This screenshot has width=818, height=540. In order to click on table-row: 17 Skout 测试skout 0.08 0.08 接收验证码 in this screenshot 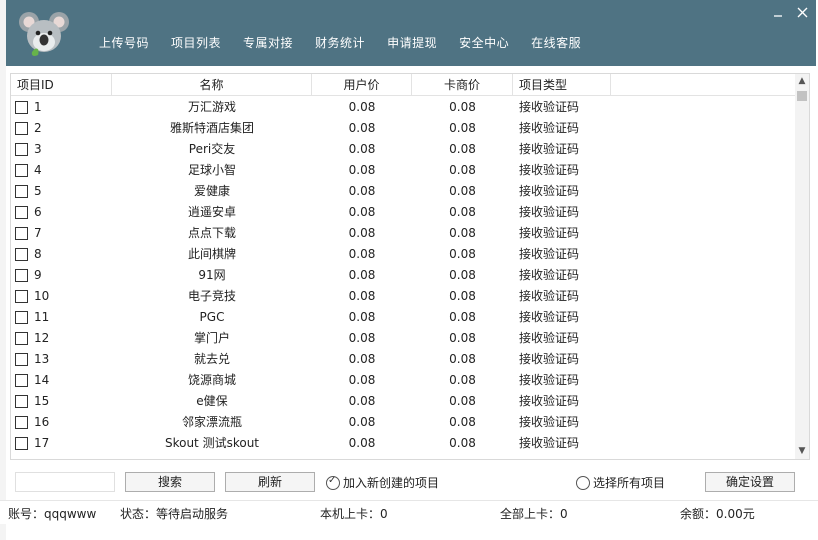, I will do `click(403, 443)`.